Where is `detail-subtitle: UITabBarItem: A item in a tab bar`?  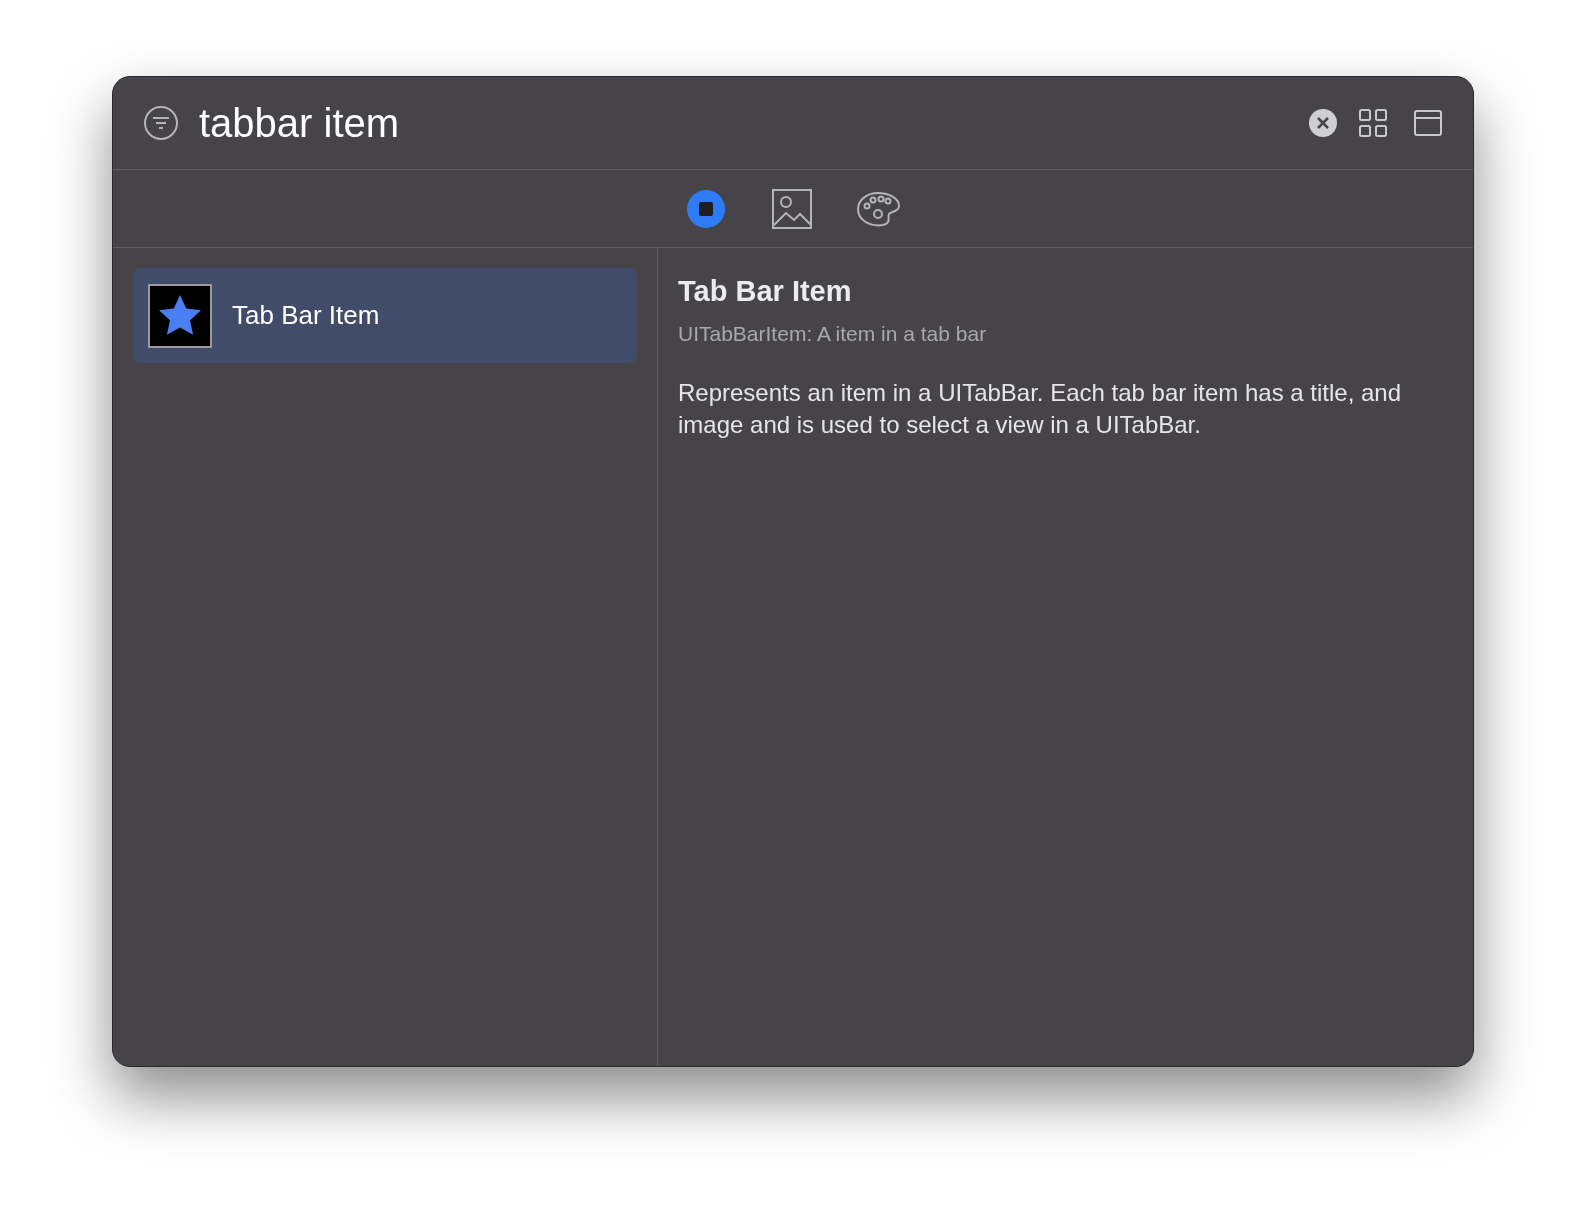
detail-subtitle: UITabBarItem: A item in a tab bar is located at coordinates (832, 333).